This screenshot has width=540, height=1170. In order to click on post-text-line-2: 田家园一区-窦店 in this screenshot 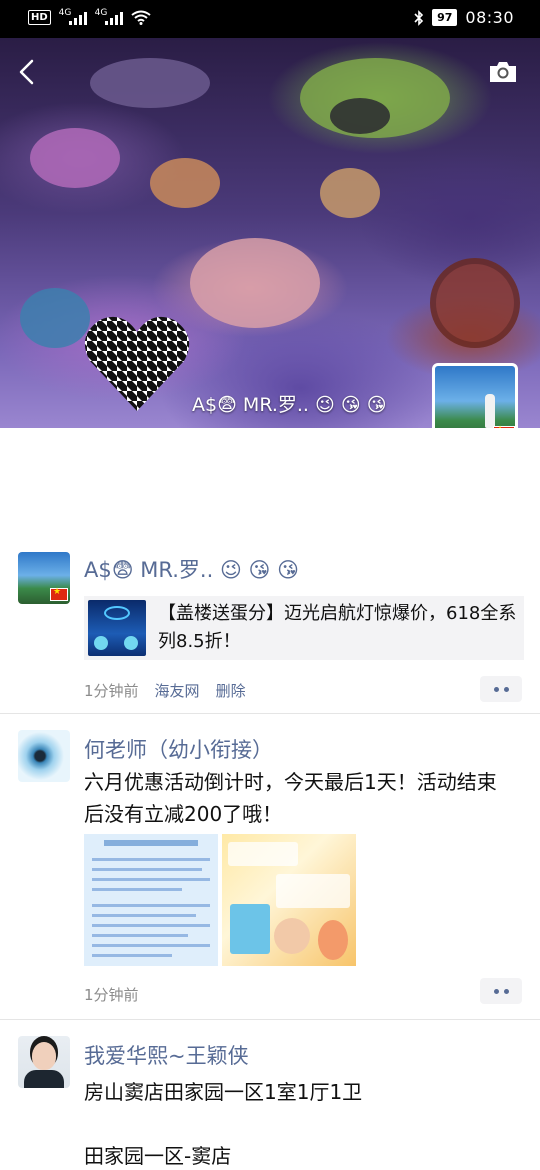, I will do `click(158, 1156)`.